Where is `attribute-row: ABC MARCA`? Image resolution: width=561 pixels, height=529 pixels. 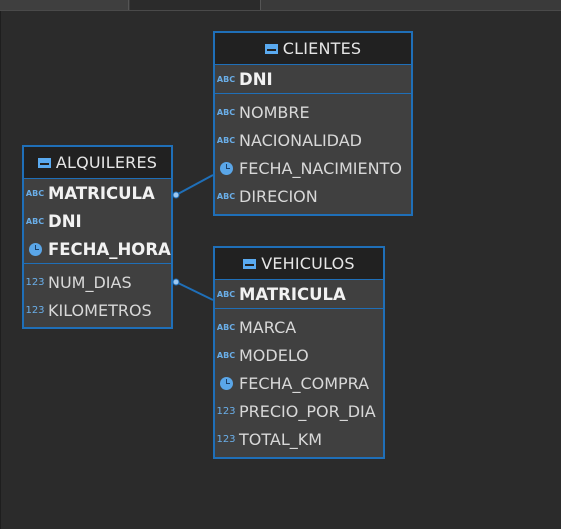
attribute-row: ABC MARCA is located at coordinates (299, 327).